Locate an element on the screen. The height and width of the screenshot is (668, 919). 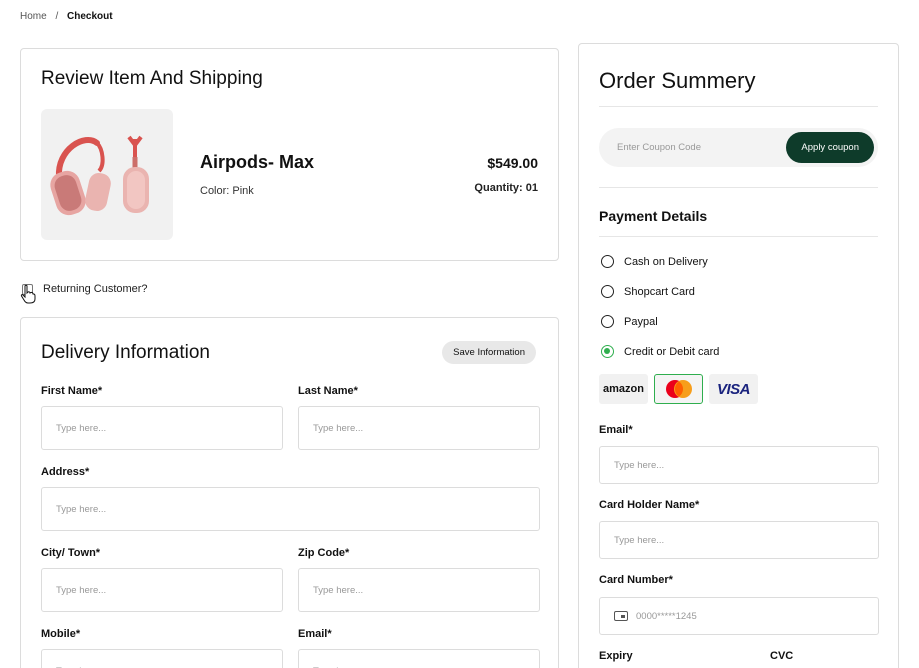
payment-option-shopcart-card: Shopcart Card is located at coordinates (648, 291).